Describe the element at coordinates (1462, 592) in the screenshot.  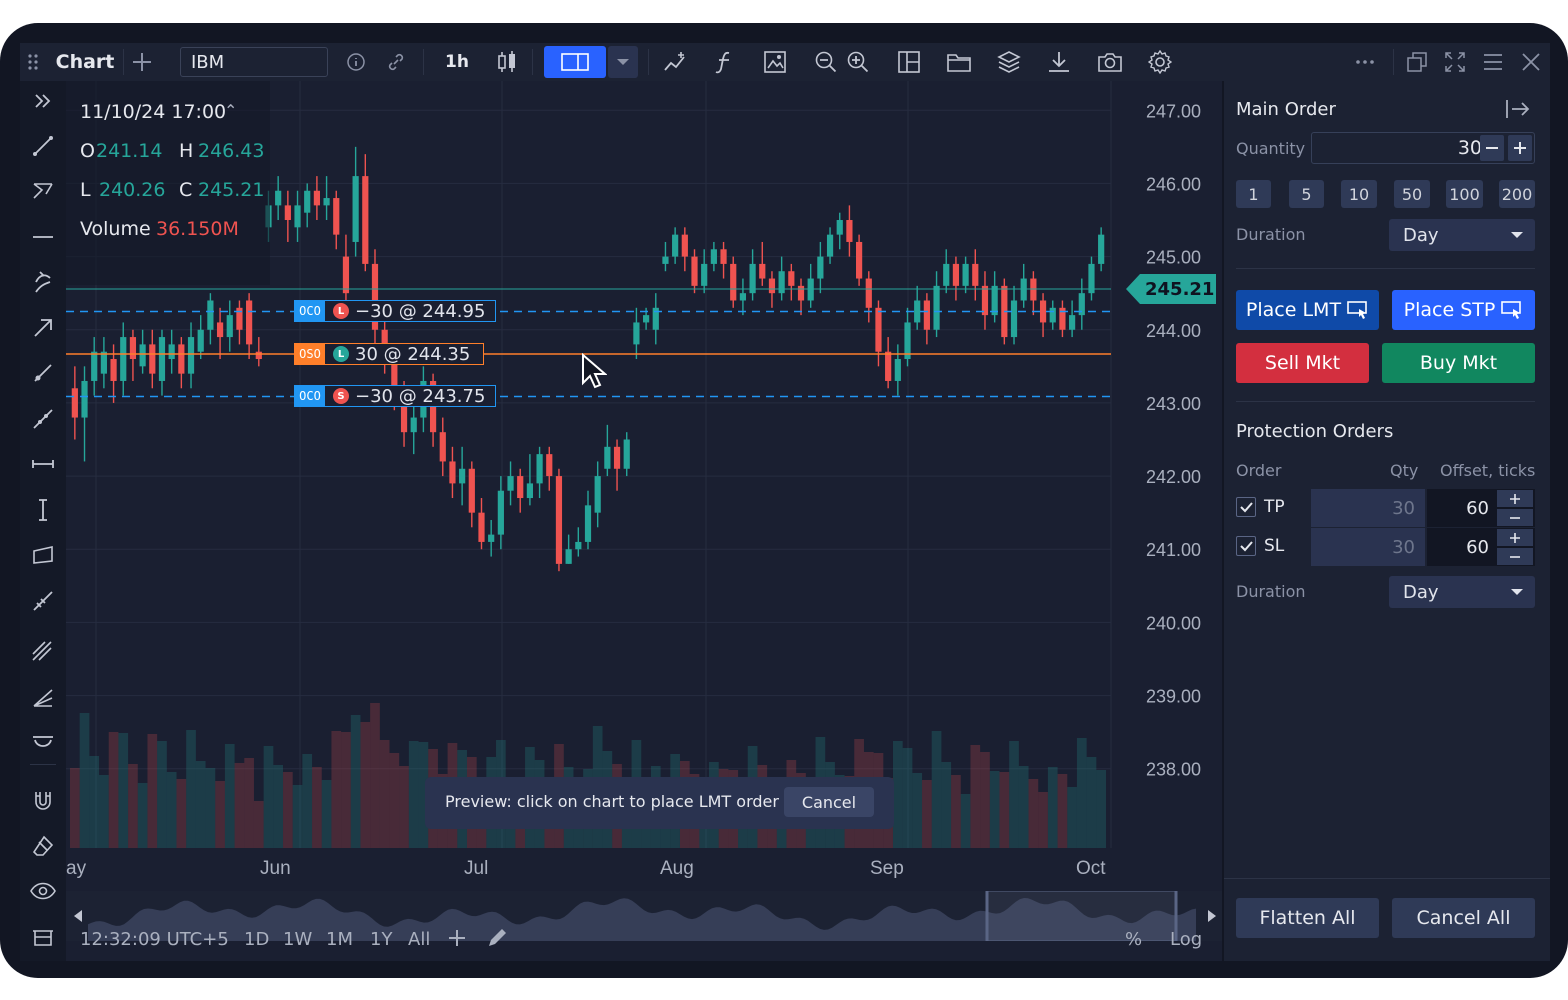
I see `protection-duration-select: Day` at that location.